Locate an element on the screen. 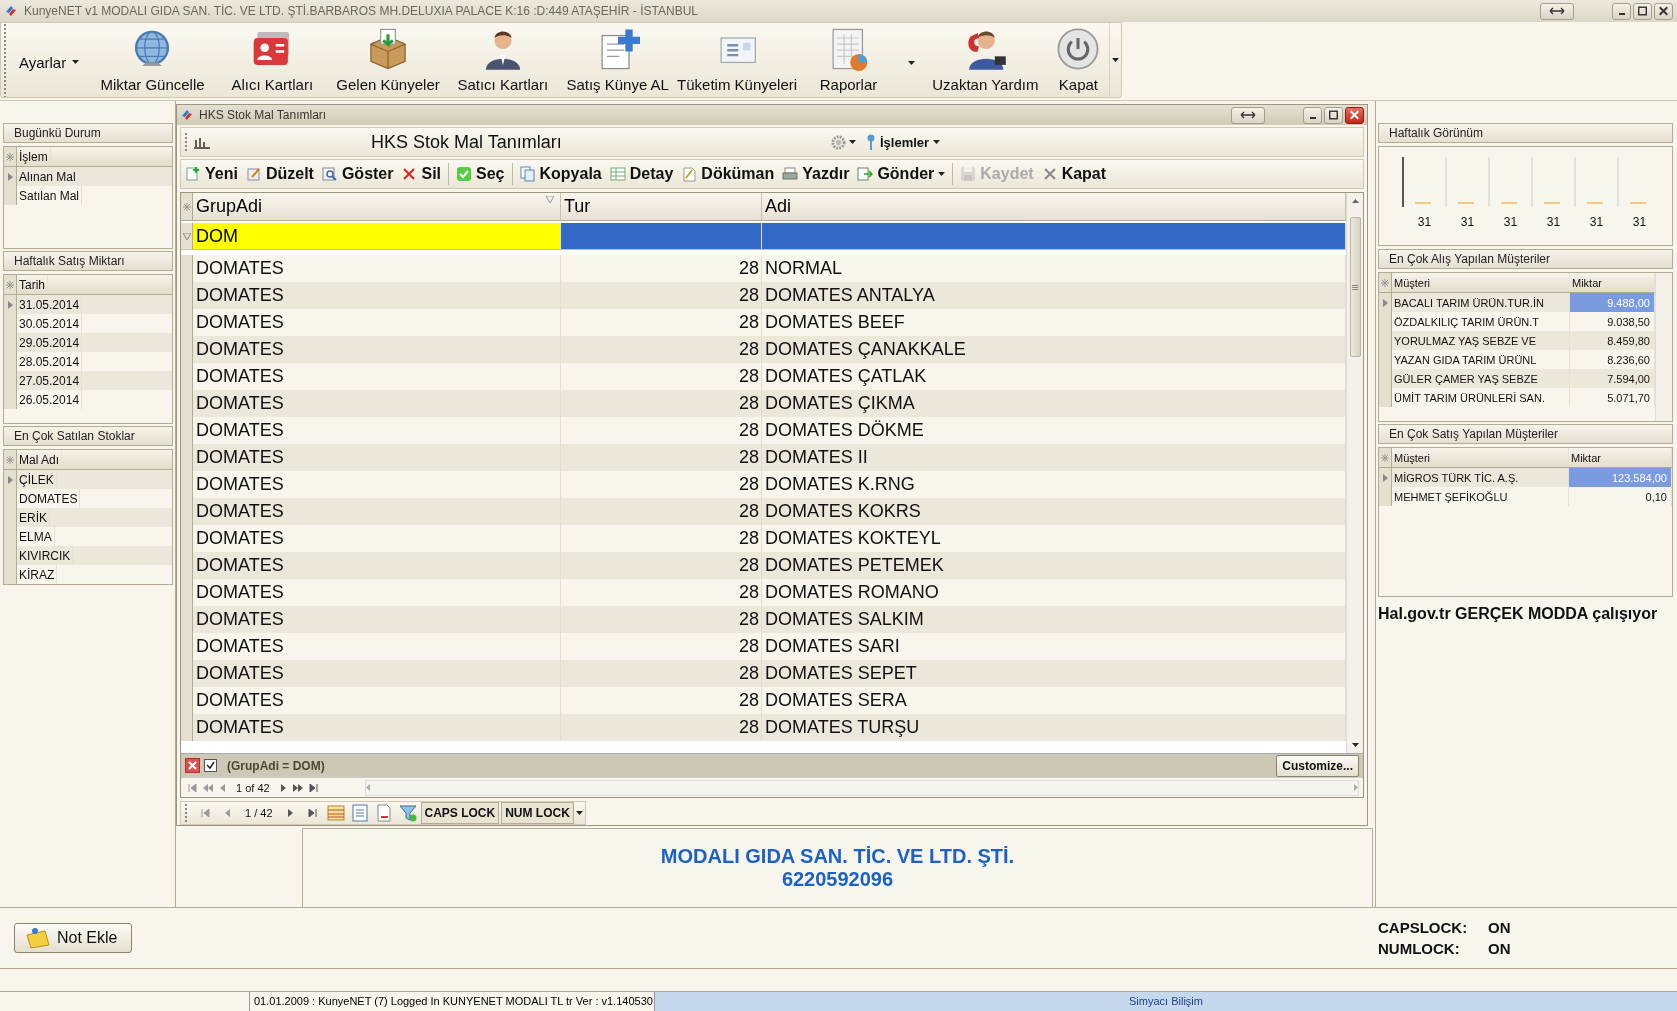  first-record-icon is located at coordinates (205, 813).